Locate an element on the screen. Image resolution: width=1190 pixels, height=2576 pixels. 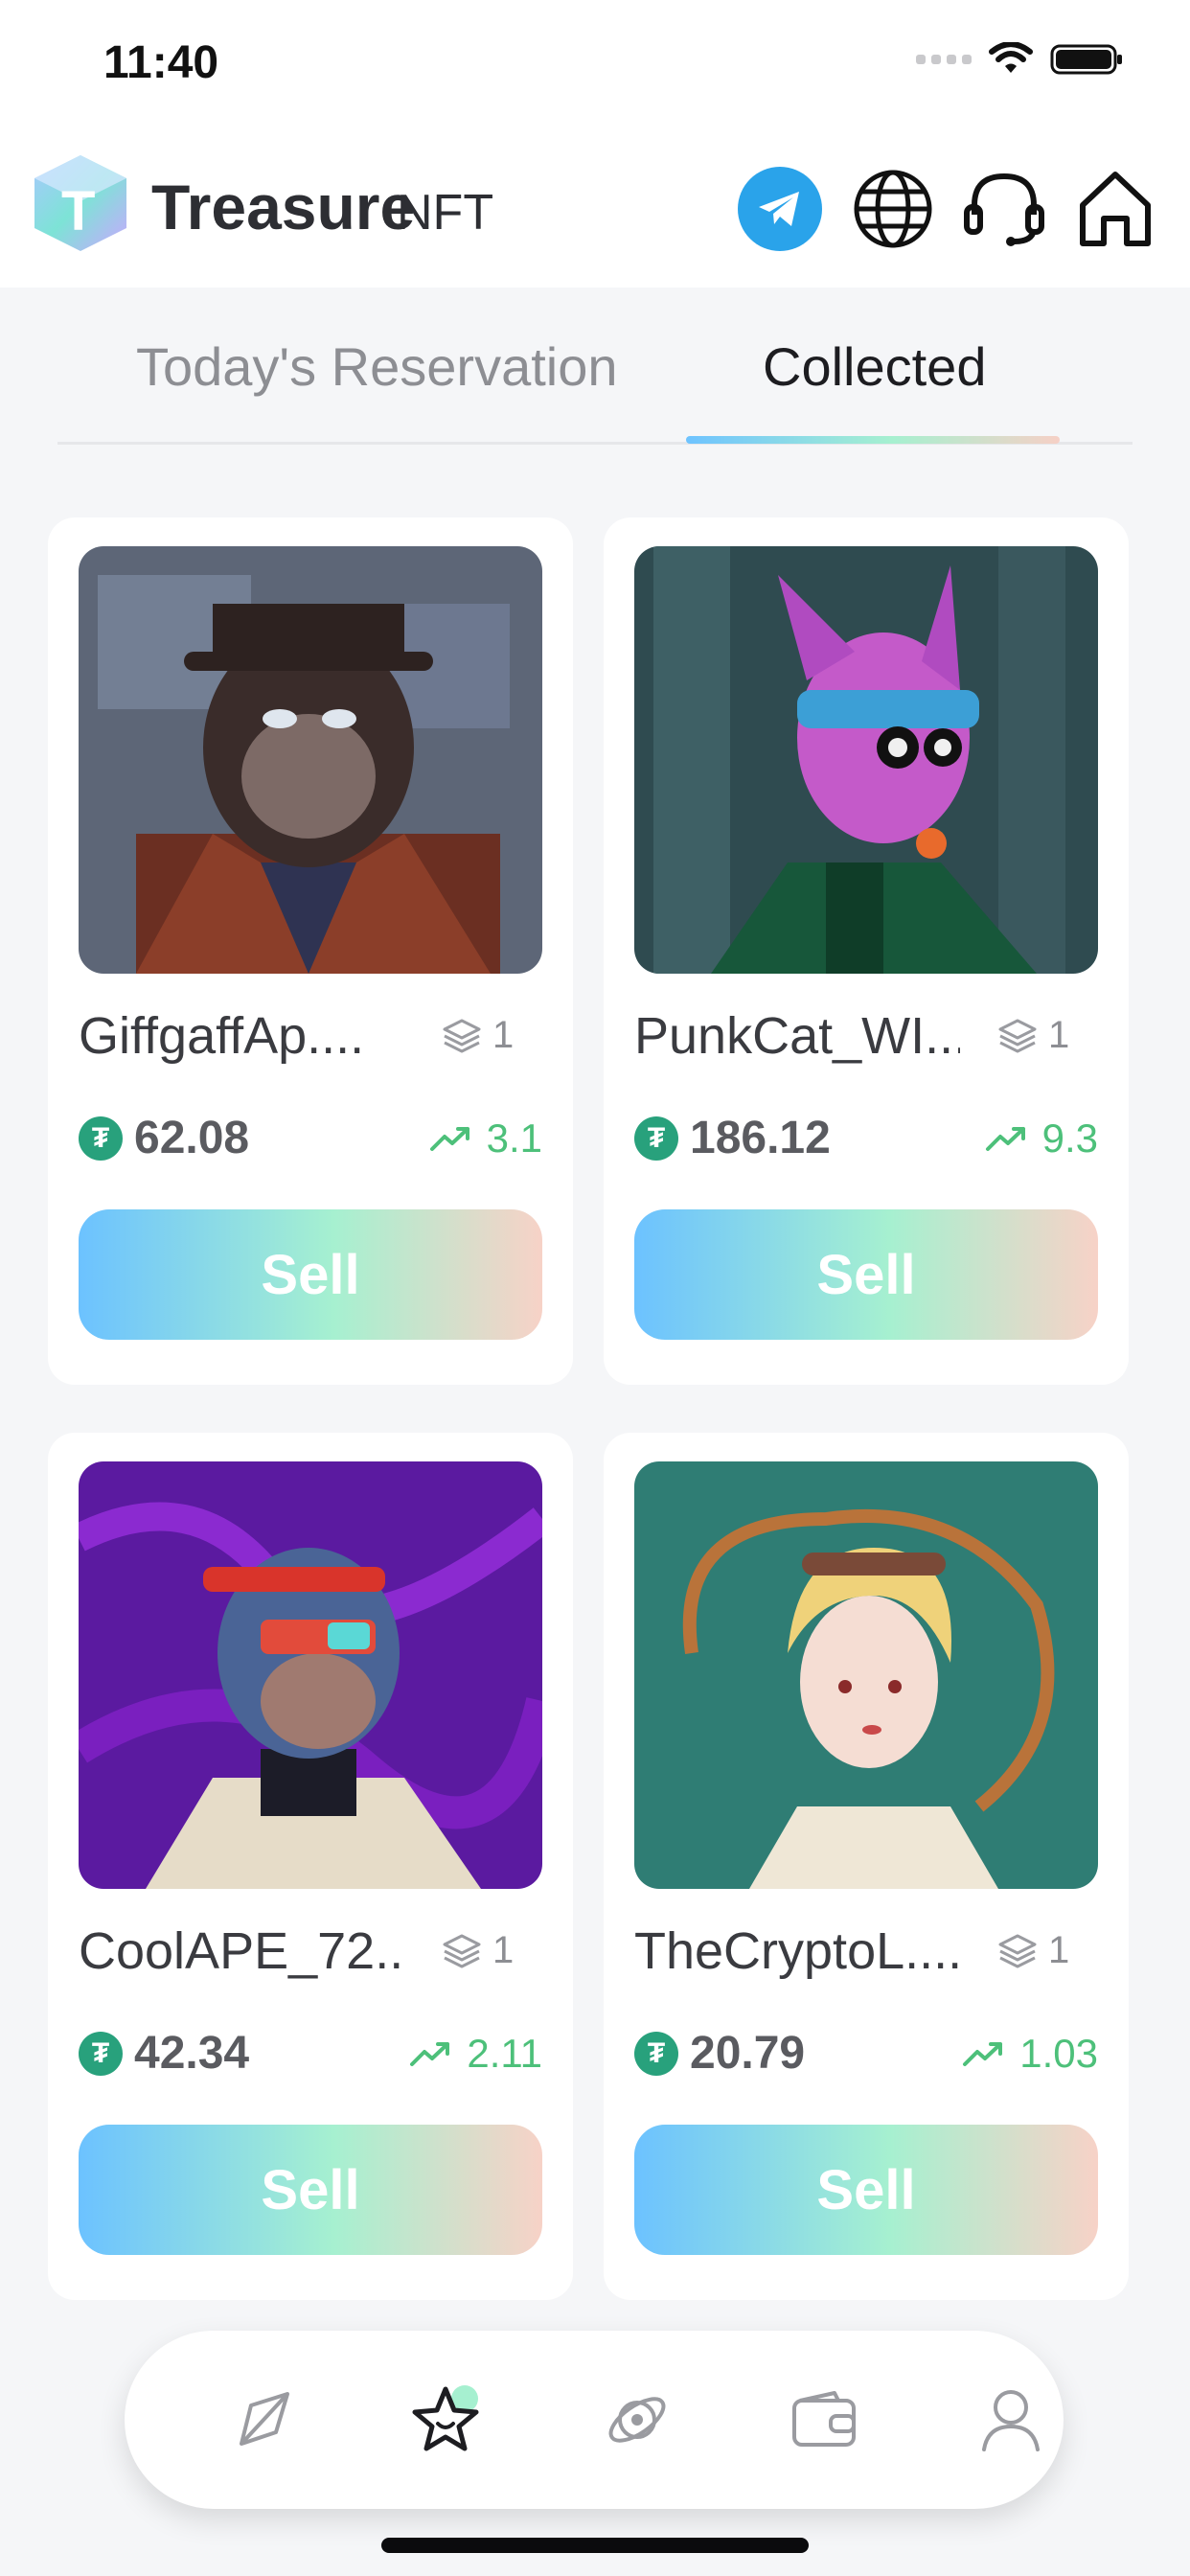
home-icon is located at coordinates (1115, 209).